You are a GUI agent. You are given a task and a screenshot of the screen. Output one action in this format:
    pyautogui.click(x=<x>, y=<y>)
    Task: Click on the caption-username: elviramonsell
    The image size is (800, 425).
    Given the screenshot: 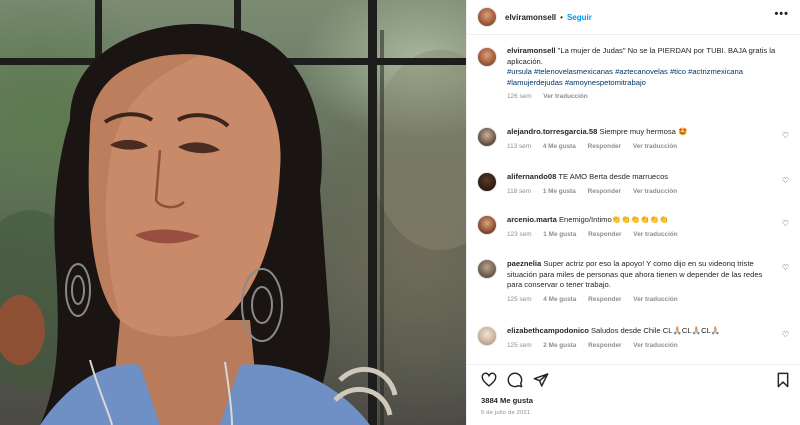 What is the action you would take?
    pyautogui.click(x=531, y=50)
    